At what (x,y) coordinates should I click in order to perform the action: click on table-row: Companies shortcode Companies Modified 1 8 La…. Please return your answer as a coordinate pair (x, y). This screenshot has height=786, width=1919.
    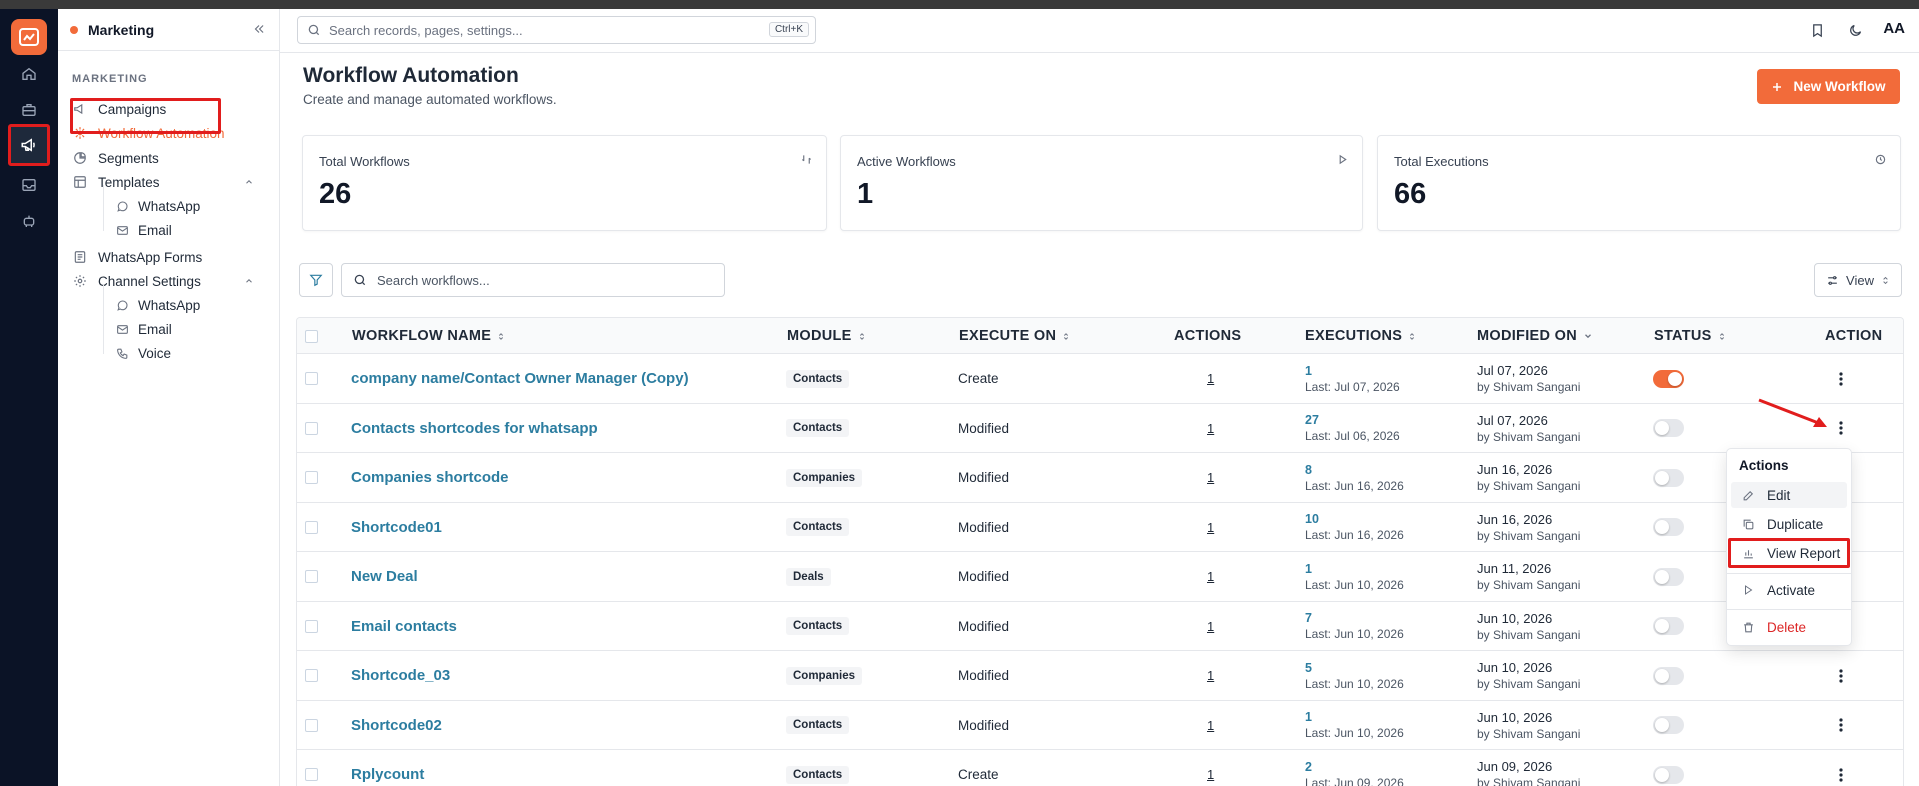
    Looking at the image, I should click on (1100, 478).